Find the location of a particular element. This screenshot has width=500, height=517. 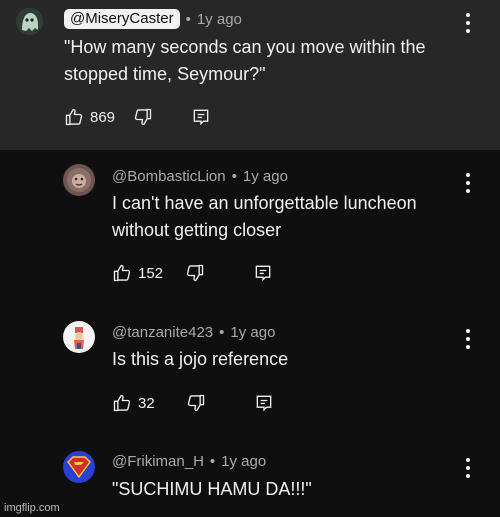

like-button: 32 is located at coordinates (133, 403).